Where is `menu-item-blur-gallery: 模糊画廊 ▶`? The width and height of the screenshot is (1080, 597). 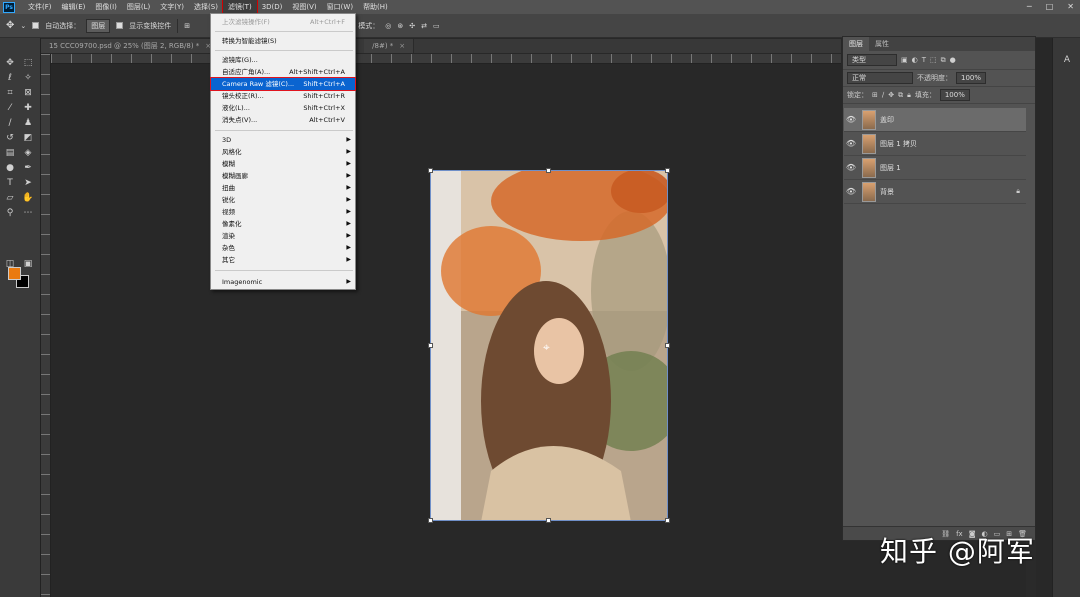
menu-item-blur-gallery: 模糊画廊 ▶ is located at coordinates (283, 176).